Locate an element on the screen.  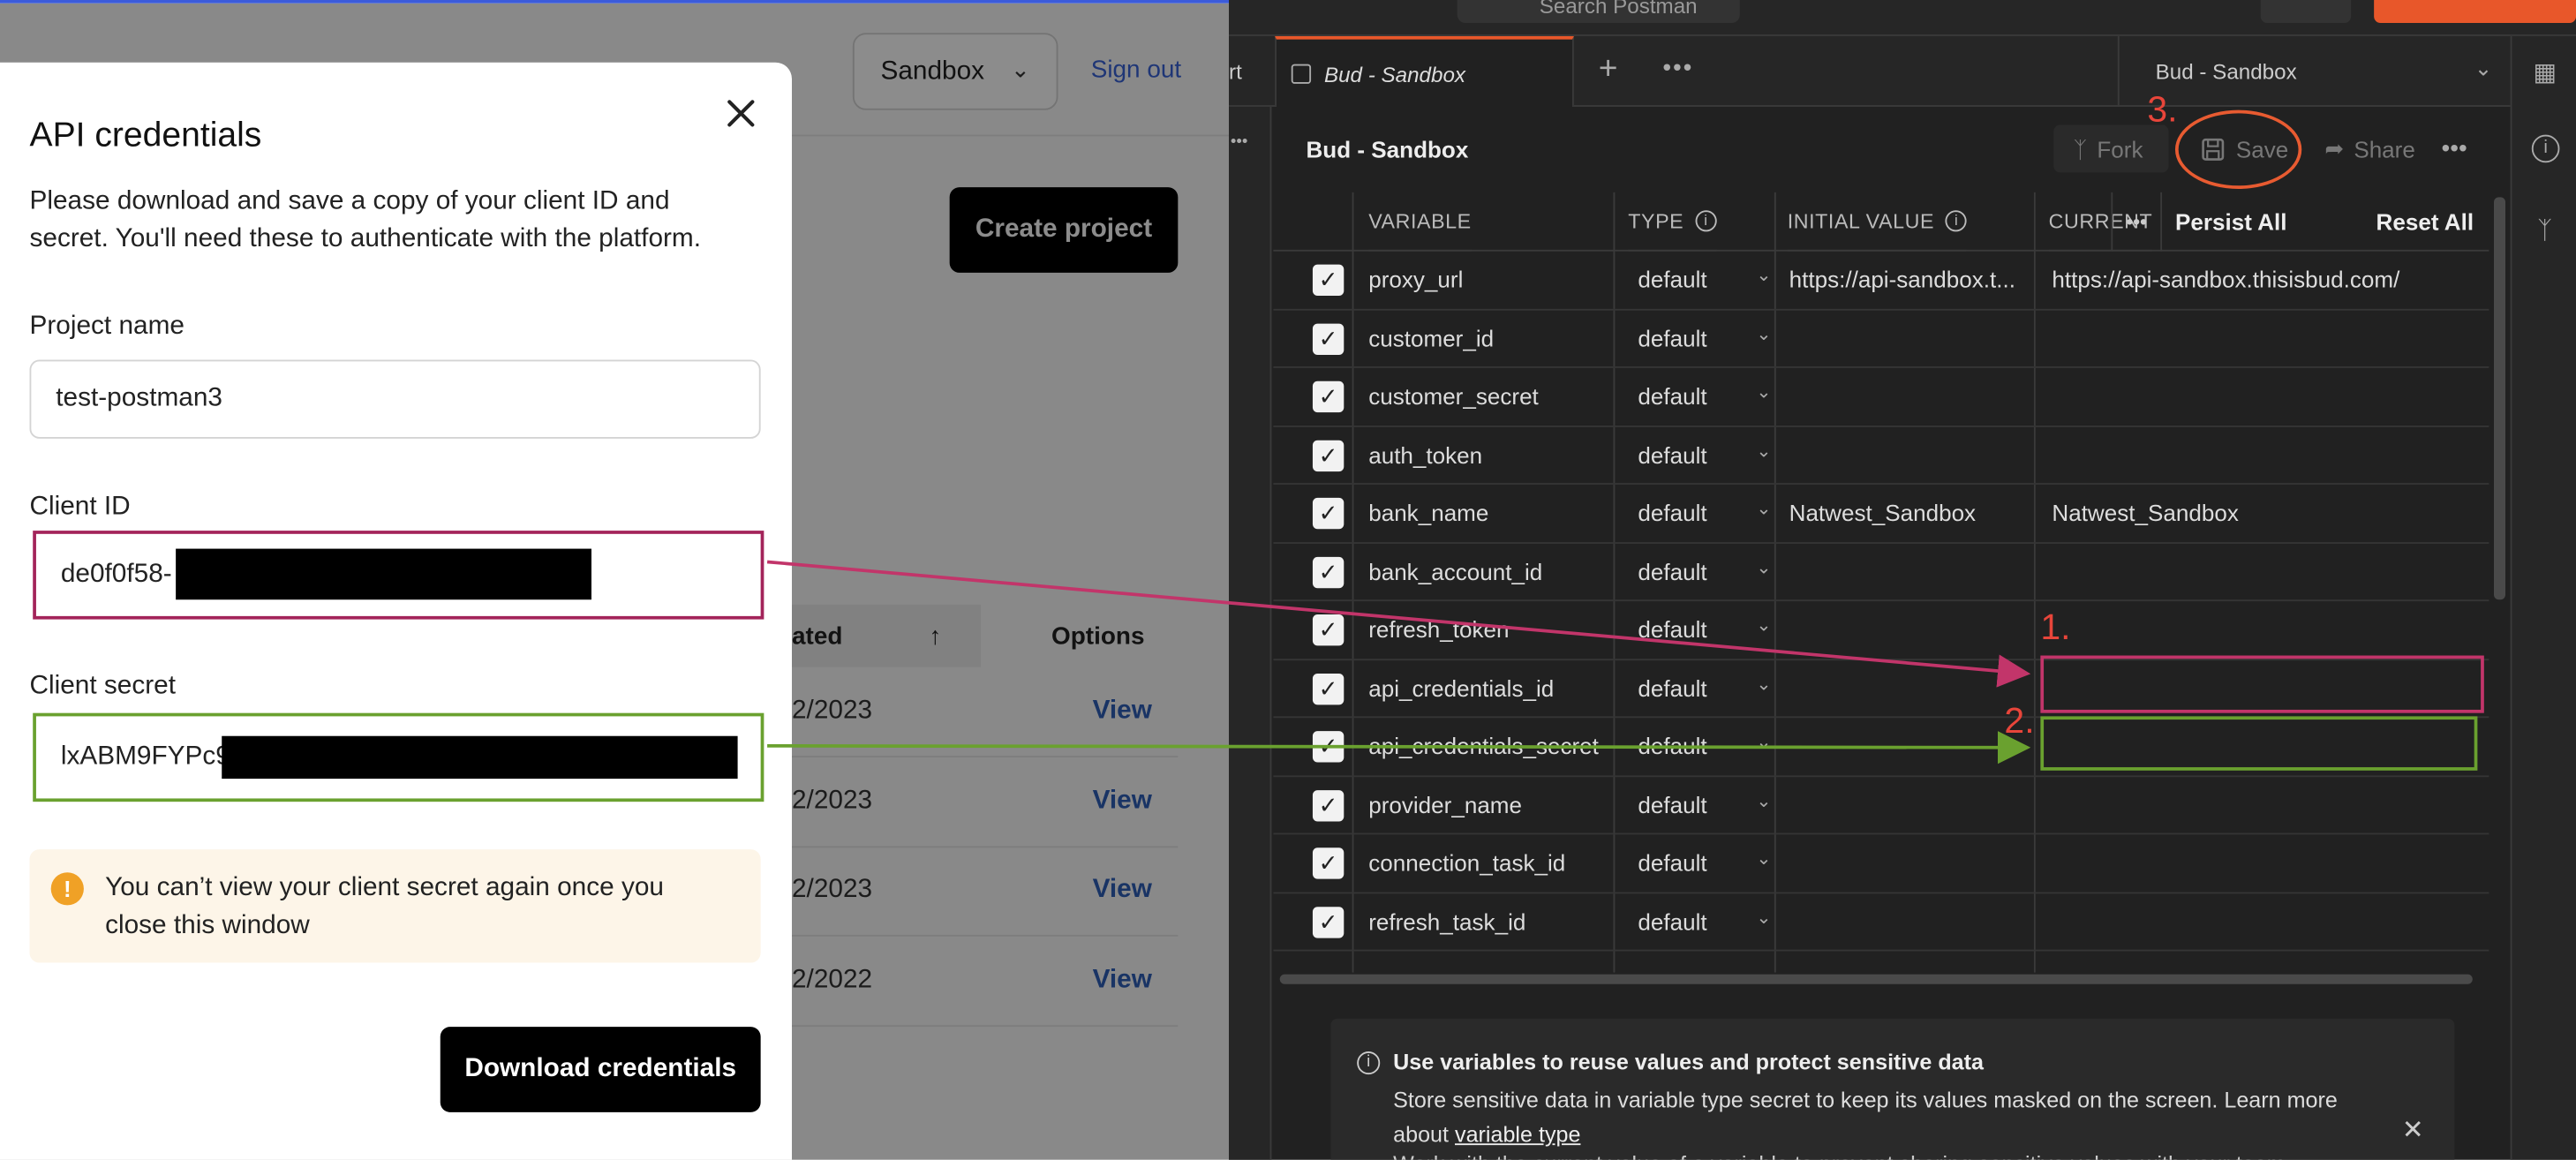
tab-more-icon: ••• is located at coordinates (1678, 68).